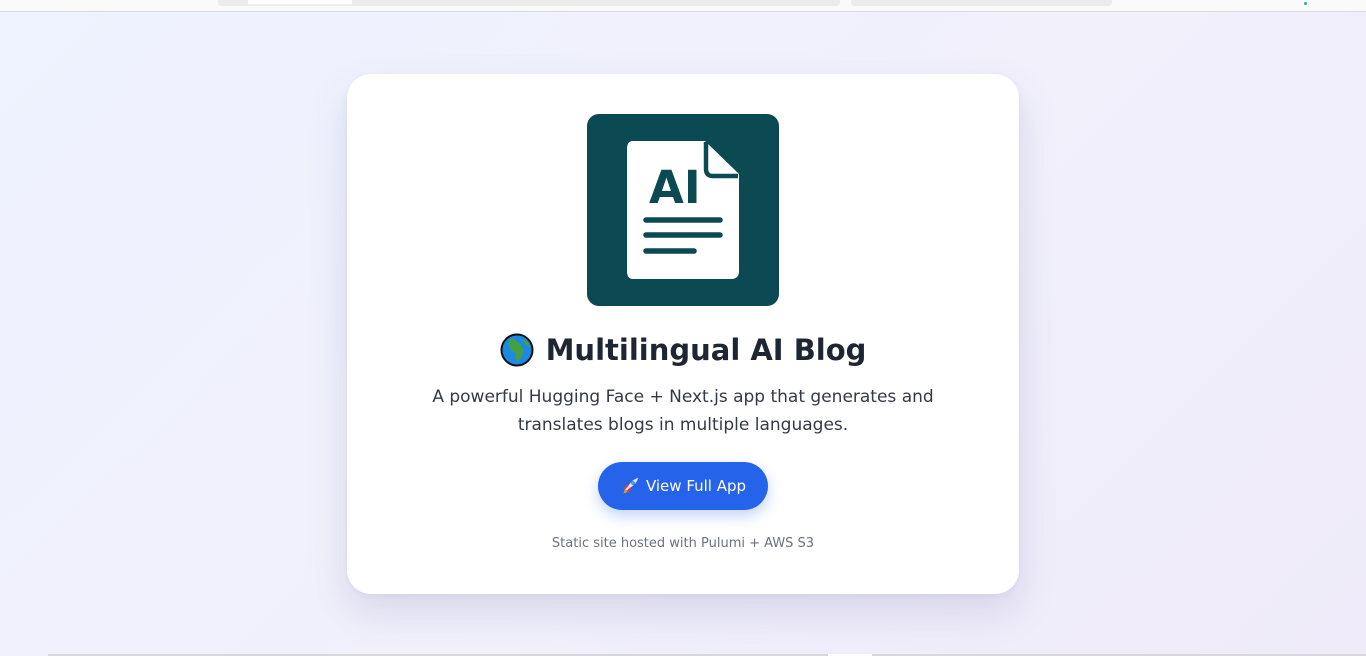  What do you see at coordinates (706, 350) in the screenshot?
I see `page-title: Multilingual AI Blog` at bounding box center [706, 350].